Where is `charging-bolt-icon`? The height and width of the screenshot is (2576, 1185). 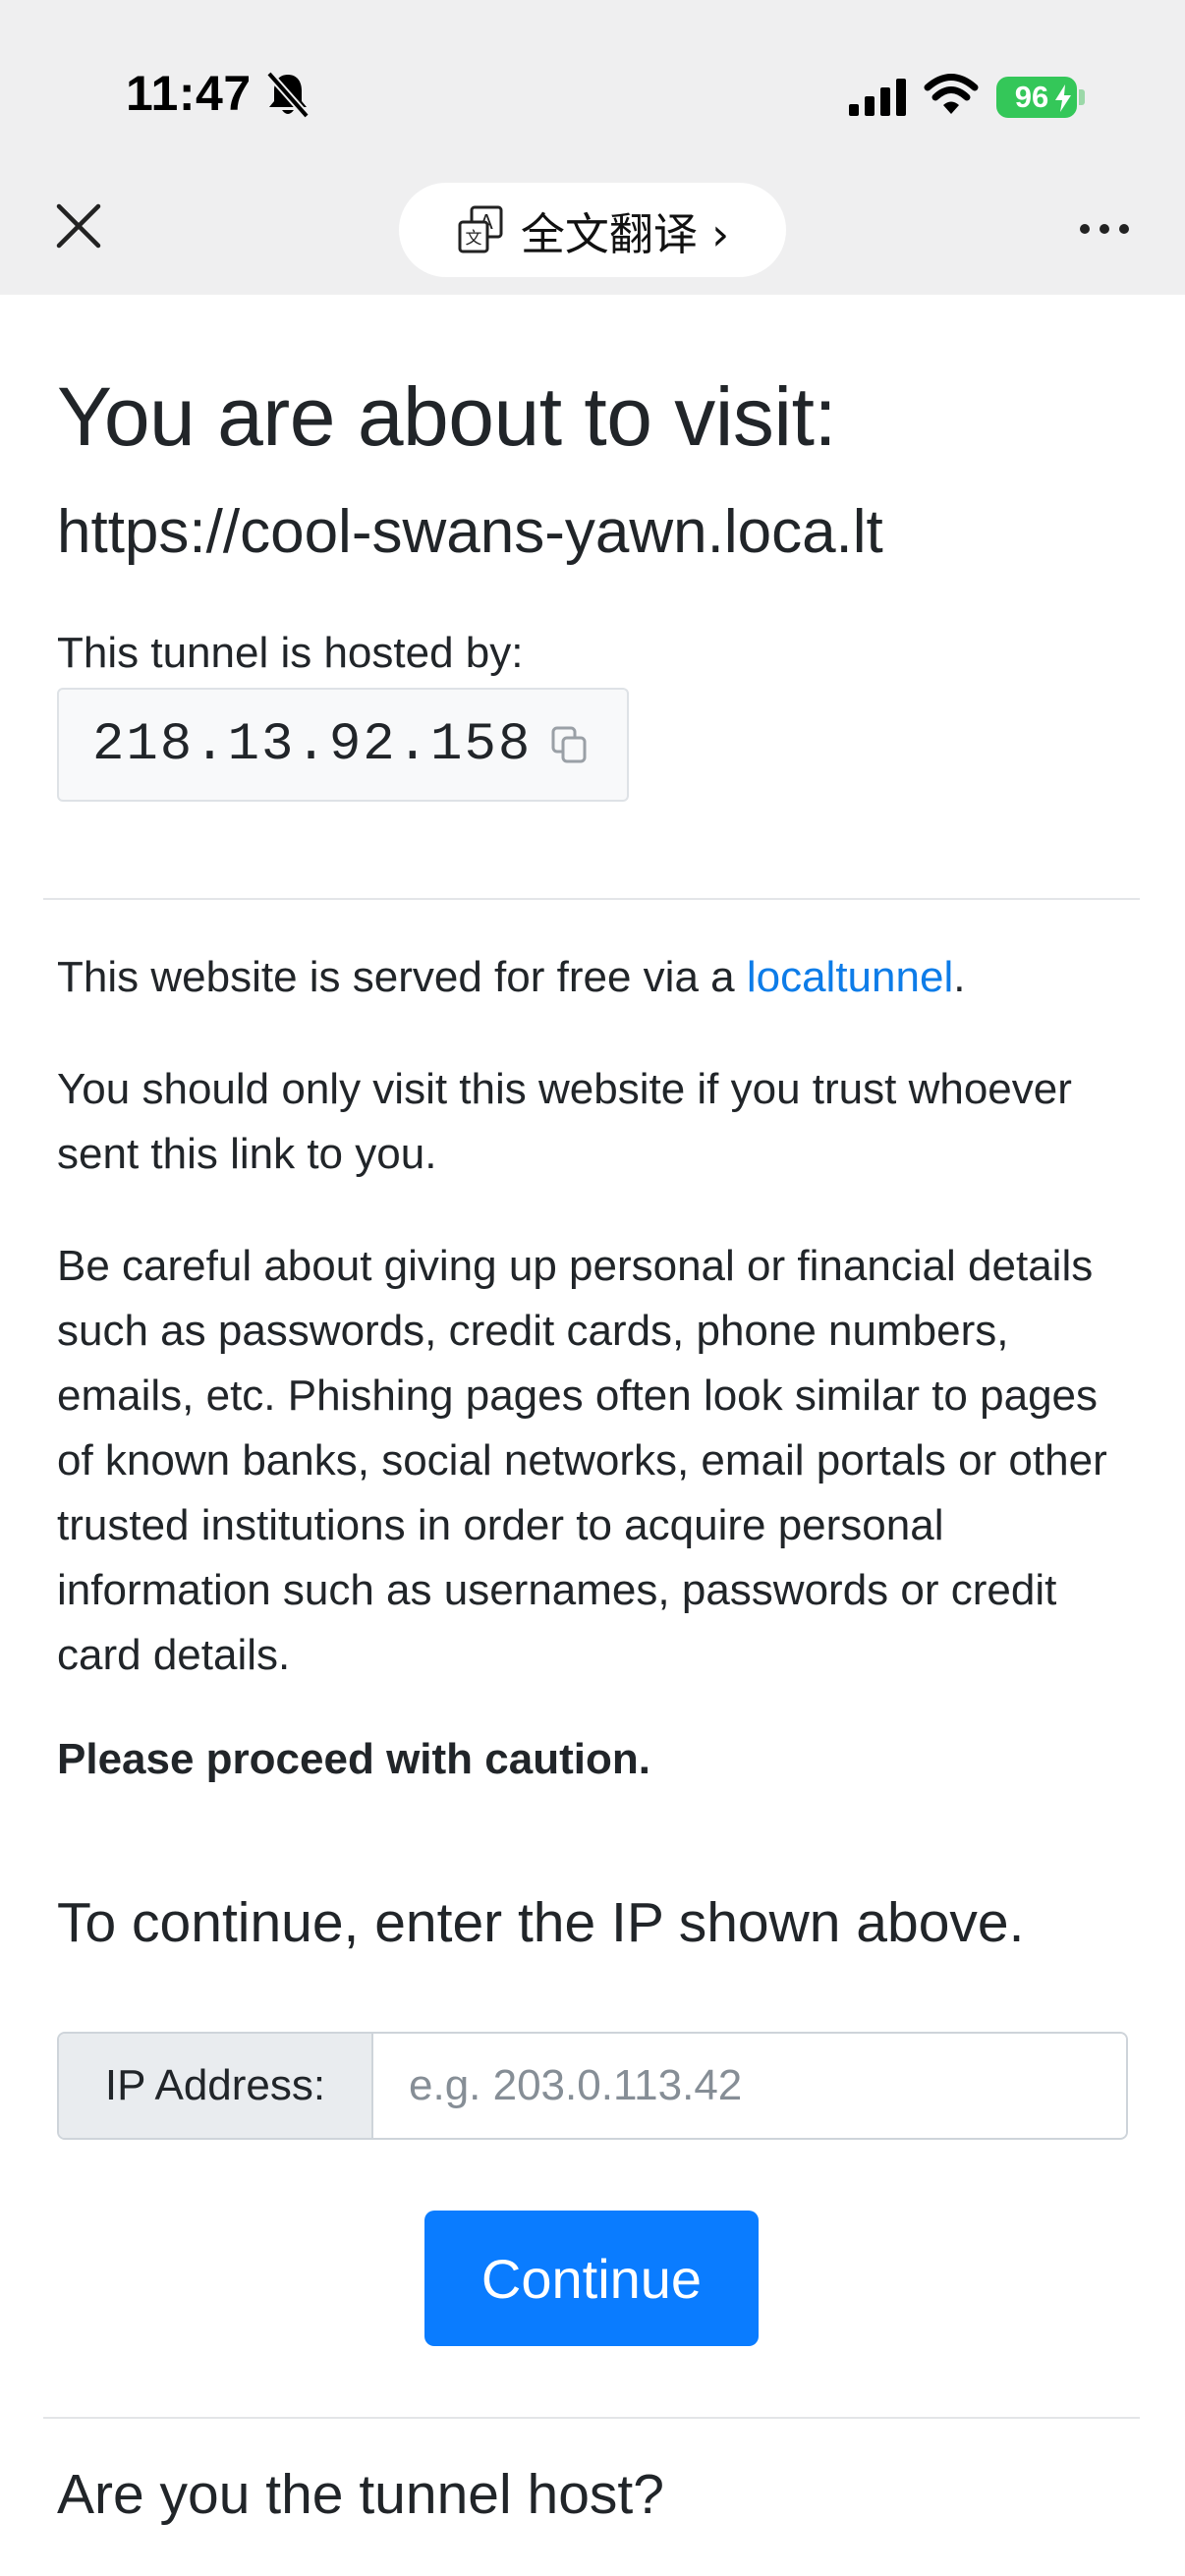 charging-bolt-icon is located at coordinates (1063, 98).